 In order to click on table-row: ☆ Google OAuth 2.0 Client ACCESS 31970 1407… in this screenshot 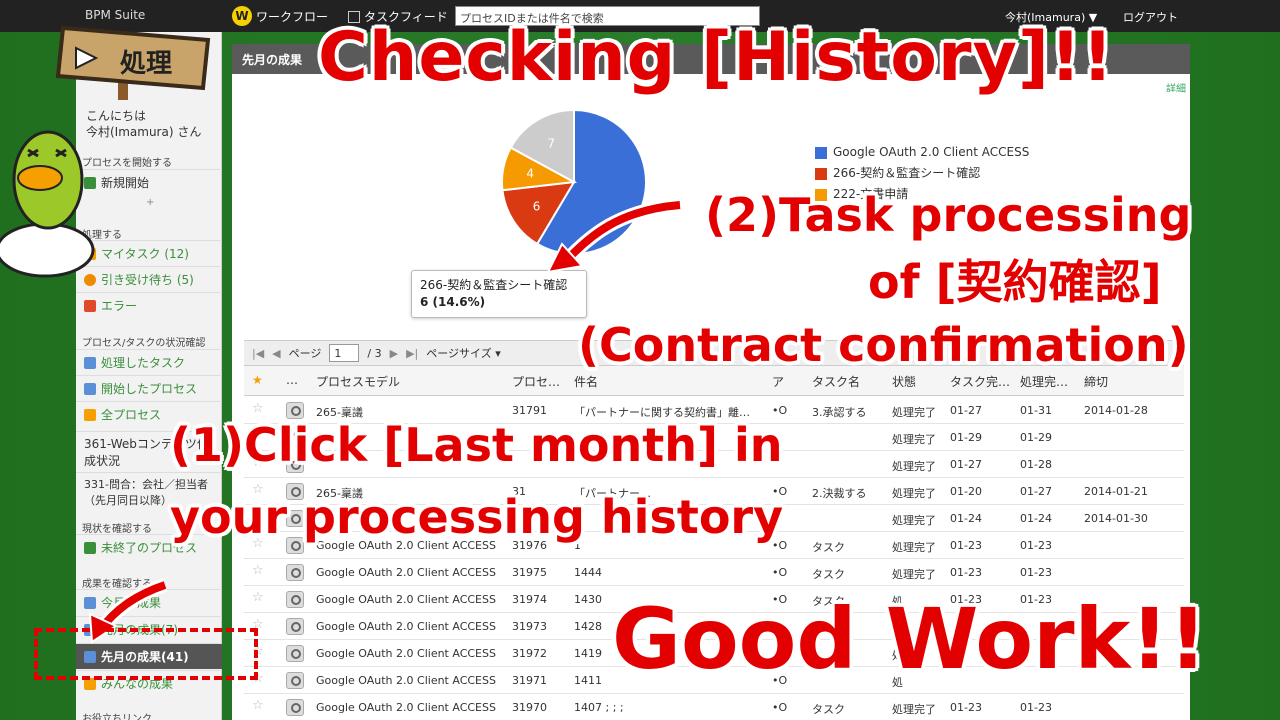, I will do `click(714, 707)`.